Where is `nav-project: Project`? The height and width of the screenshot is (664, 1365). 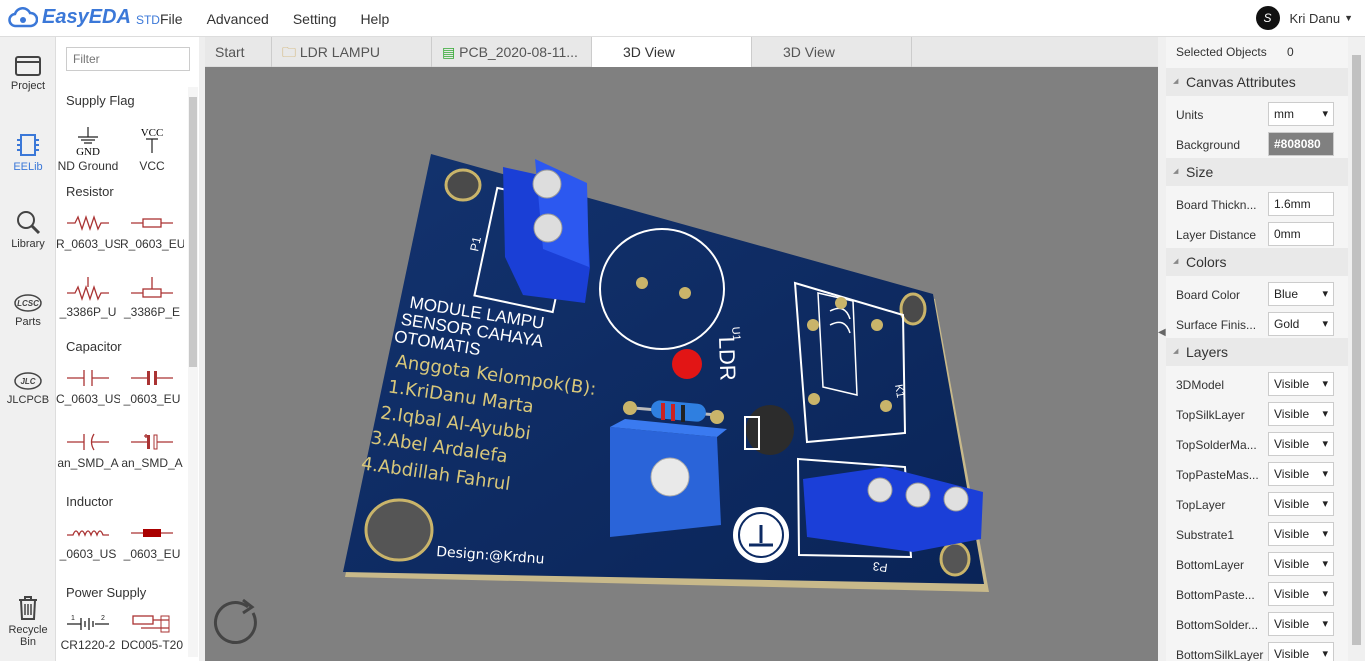 nav-project: Project is located at coordinates (28, 72).